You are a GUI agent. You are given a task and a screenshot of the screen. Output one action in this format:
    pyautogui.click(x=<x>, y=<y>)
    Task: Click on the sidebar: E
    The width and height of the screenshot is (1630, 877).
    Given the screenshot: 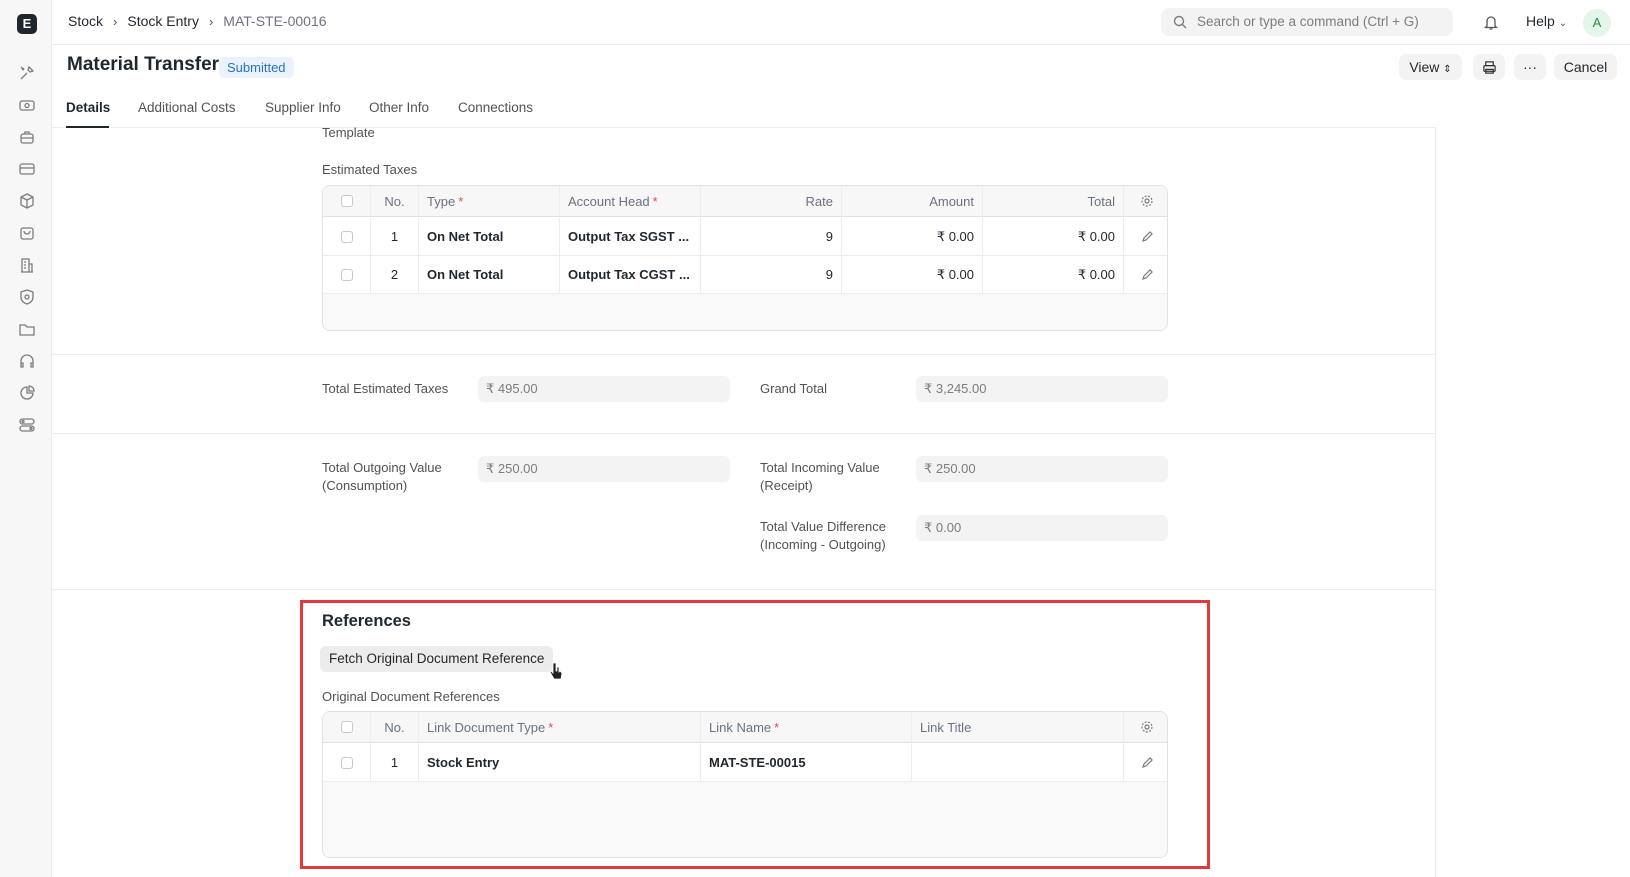 What is the action you would take?
    pyautogui.click(x=26, y=438)
    